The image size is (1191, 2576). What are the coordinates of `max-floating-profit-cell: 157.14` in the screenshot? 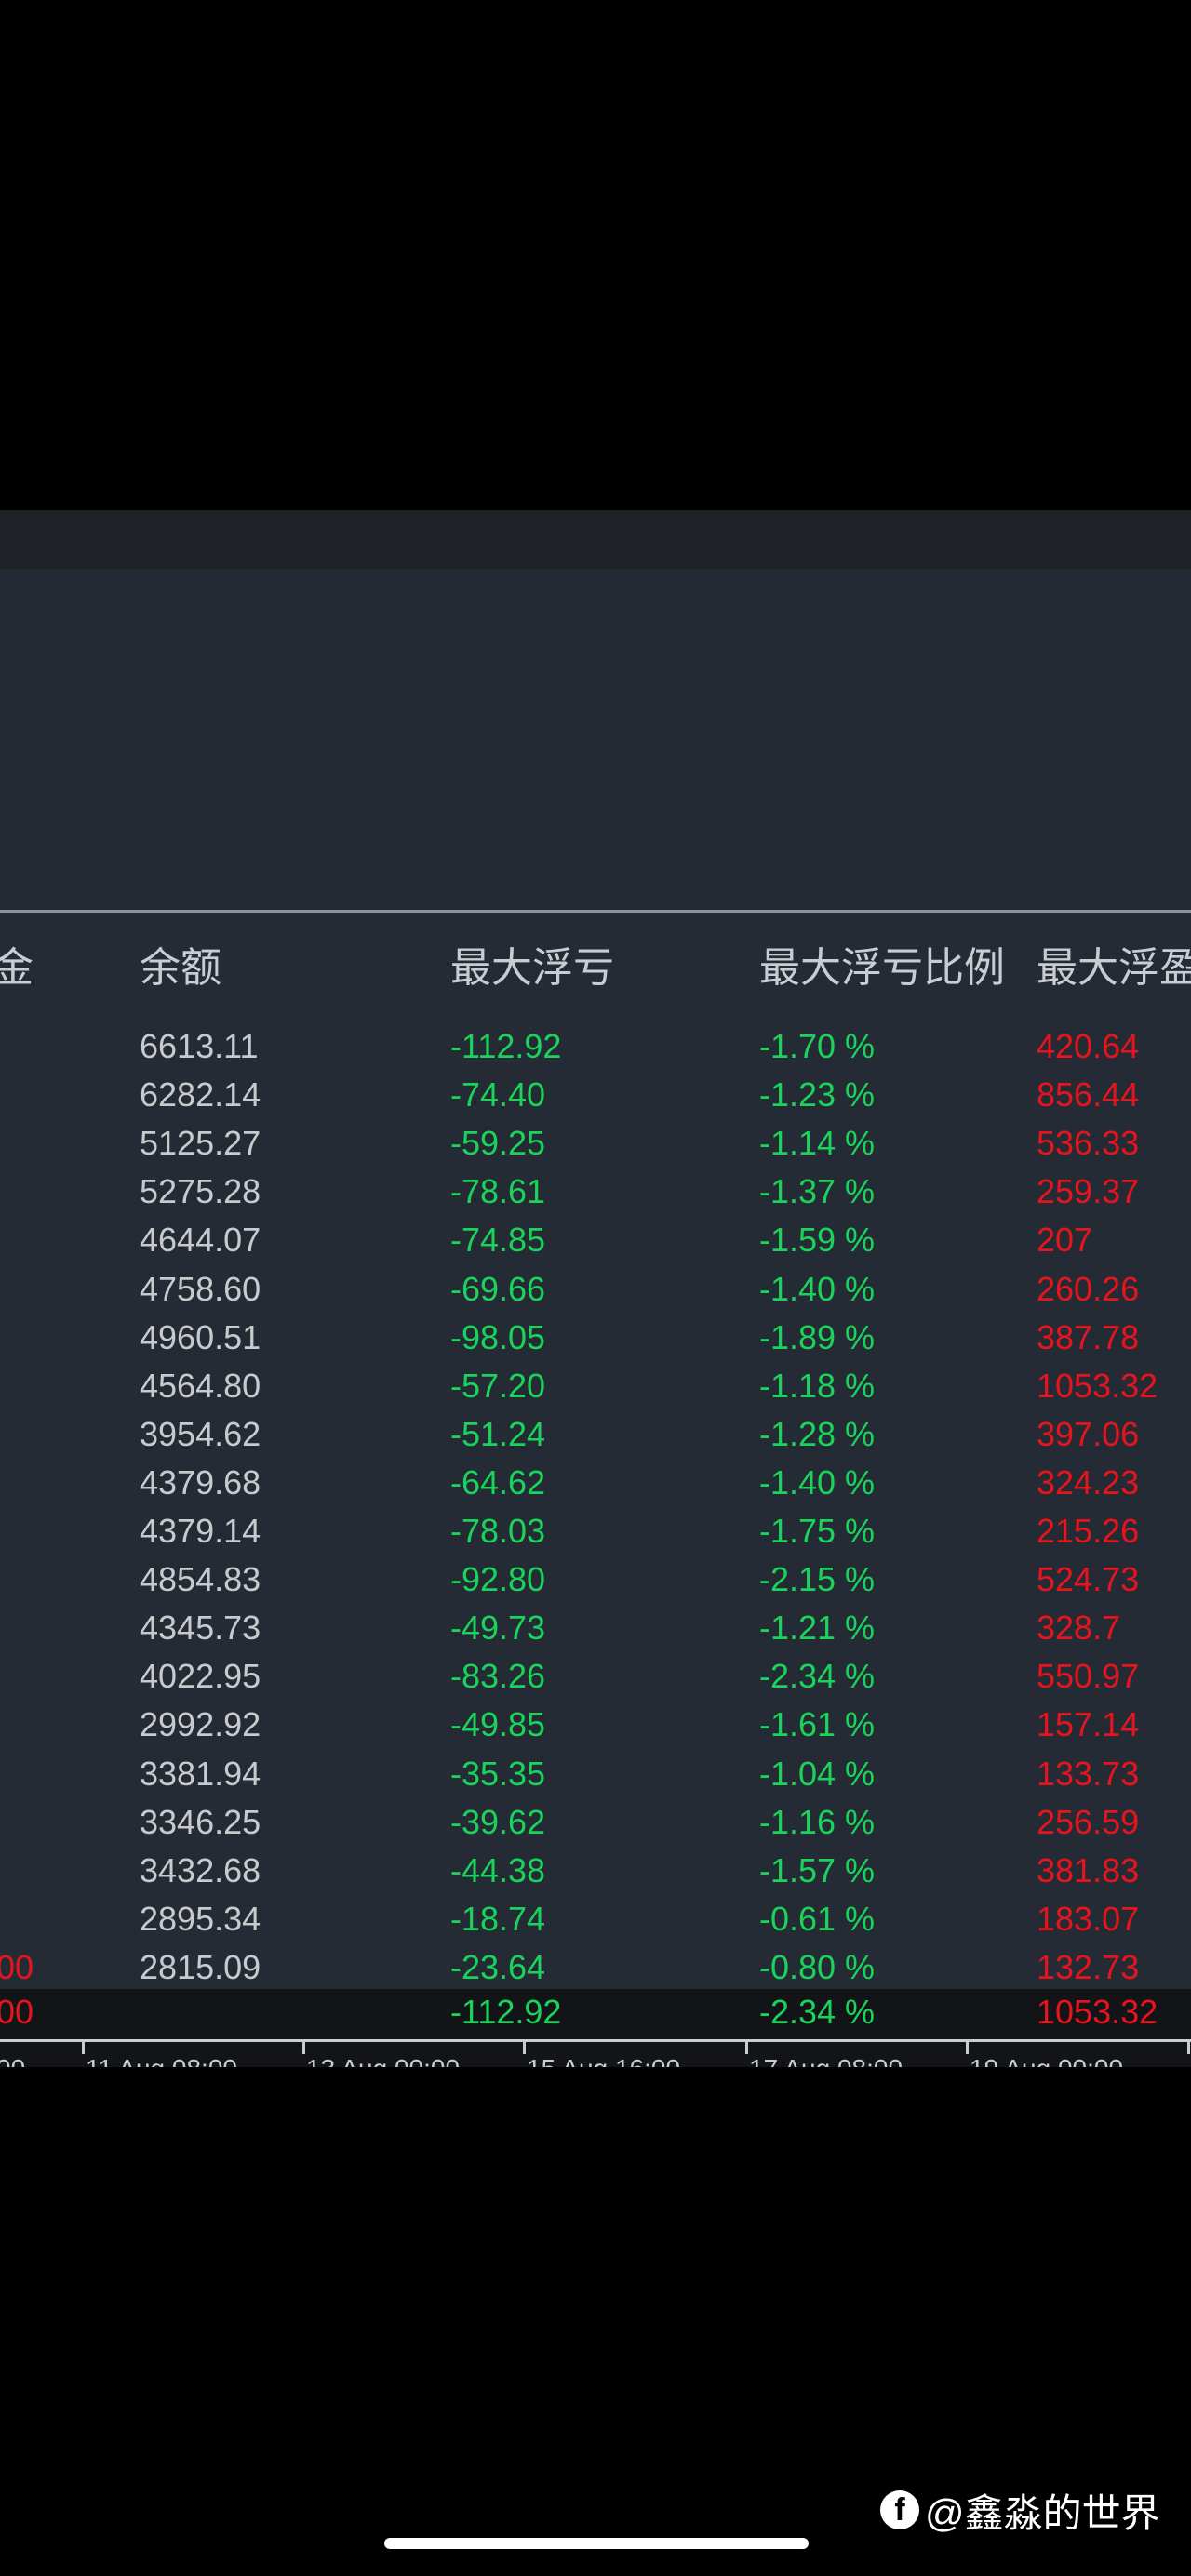 It's located at (1088, 1724).